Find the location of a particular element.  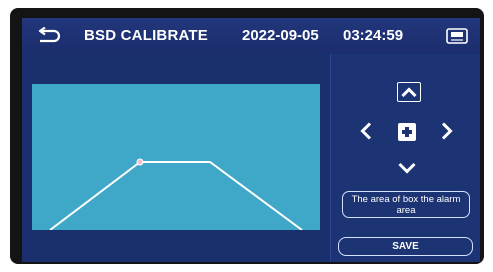

back-arrow-icon is located at coordinates (49, 35).